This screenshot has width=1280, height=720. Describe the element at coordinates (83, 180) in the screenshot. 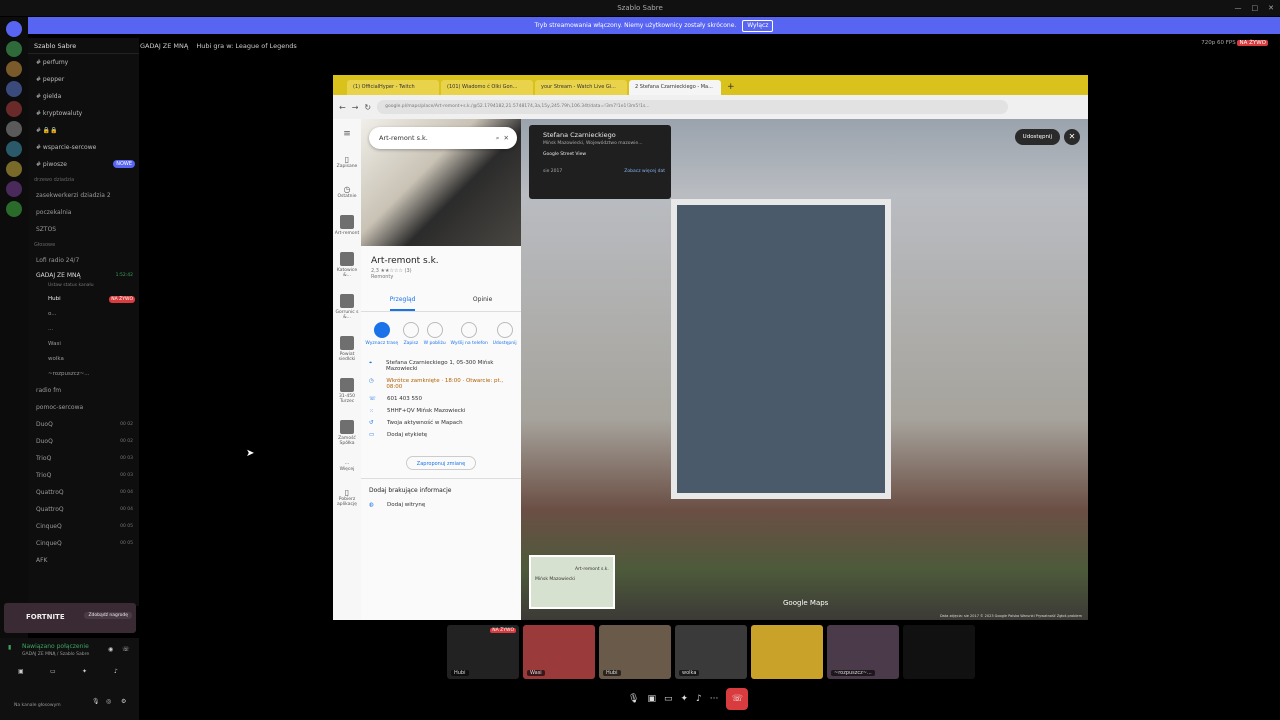

I see `category-header: drzewo dziadzia` at that location.